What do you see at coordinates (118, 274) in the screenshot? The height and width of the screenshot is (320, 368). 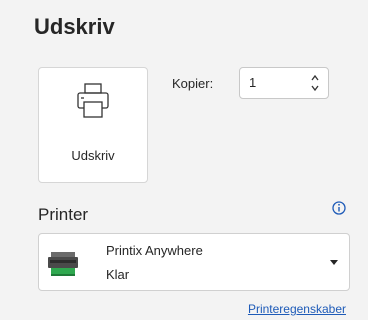 I see `printer-status: Klar` at bounding box center [118, 274].